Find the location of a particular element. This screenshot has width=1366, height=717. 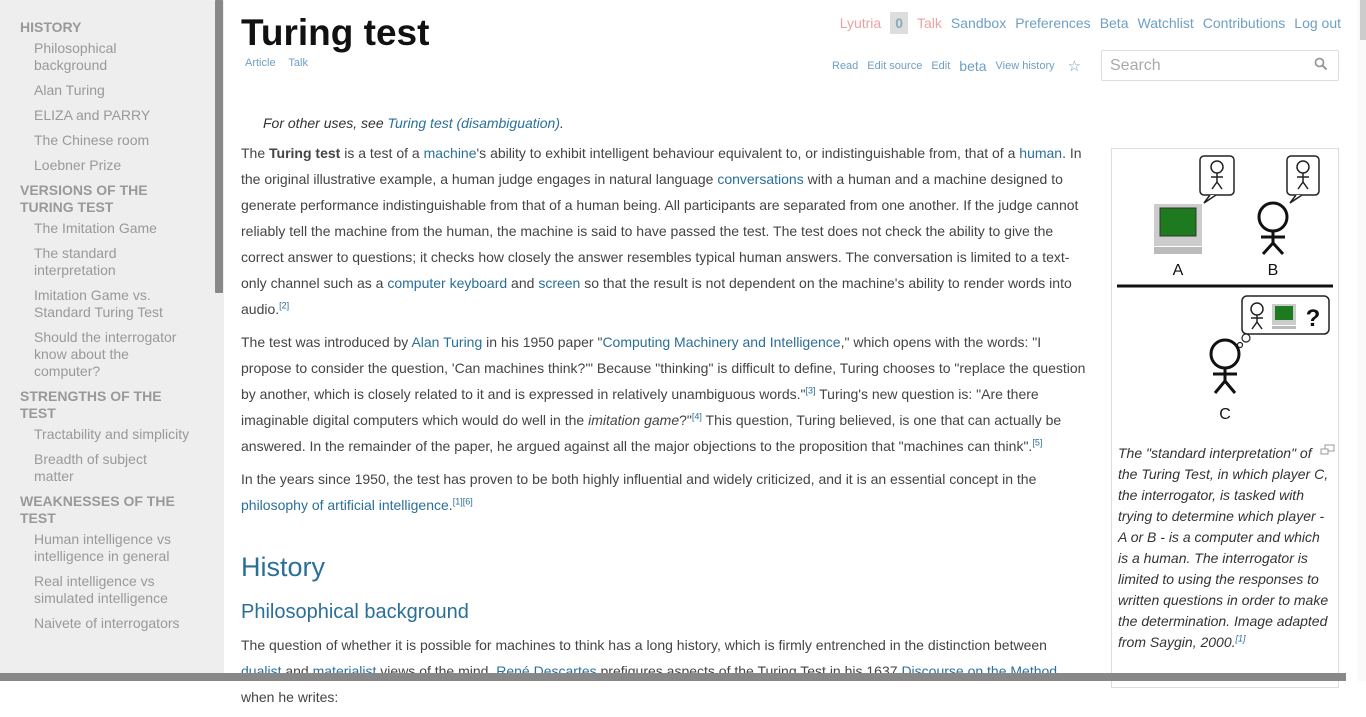

beta-link: Beta is located at coordinates (1114, 23).